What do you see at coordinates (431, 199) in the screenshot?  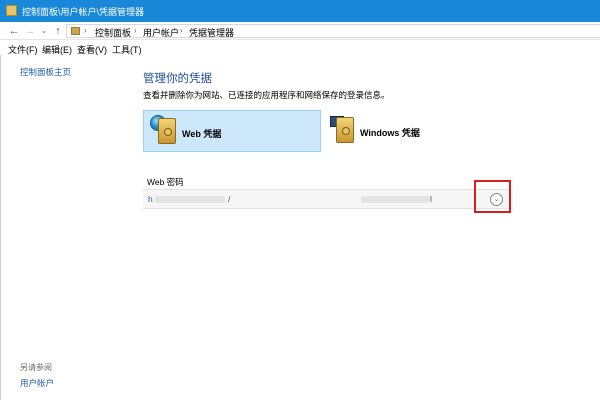 I see `credential-user-end: l` at bounding box center [431, 199].